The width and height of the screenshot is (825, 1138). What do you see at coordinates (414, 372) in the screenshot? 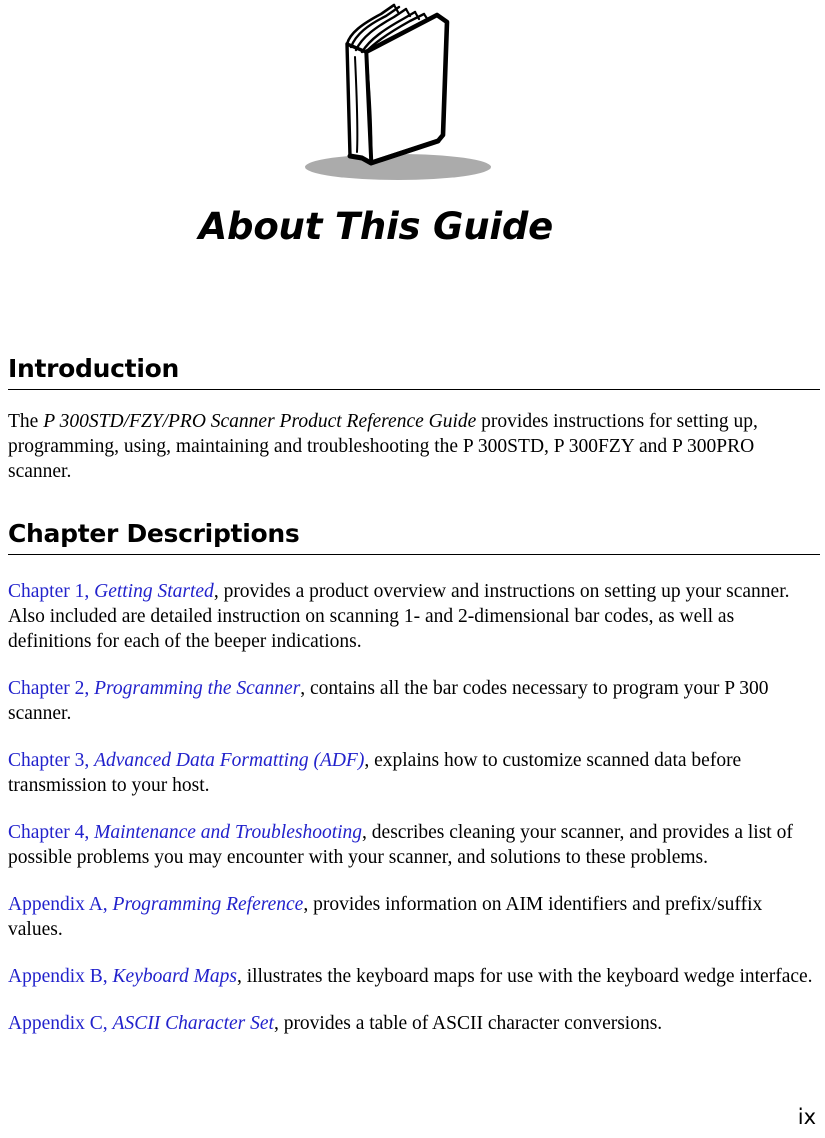
I see `section-heading-introduction: Introduction` at bounding box center [414, 372].